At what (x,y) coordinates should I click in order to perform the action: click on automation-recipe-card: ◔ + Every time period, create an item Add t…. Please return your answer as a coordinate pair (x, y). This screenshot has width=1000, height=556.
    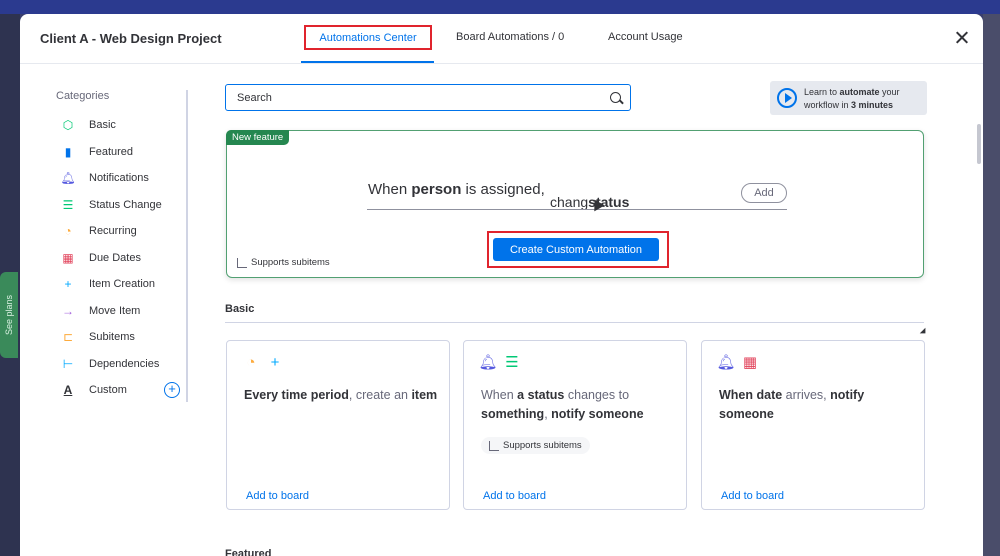
    Looking at the image, I should click on (338, 425).